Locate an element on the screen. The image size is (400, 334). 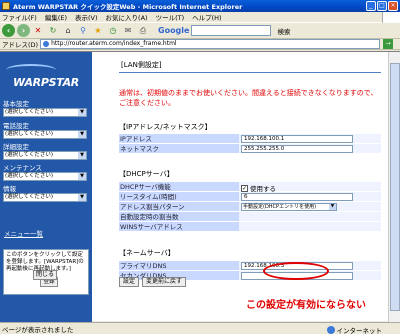
history-icon: ◷ is located at coordinates (113, 31).